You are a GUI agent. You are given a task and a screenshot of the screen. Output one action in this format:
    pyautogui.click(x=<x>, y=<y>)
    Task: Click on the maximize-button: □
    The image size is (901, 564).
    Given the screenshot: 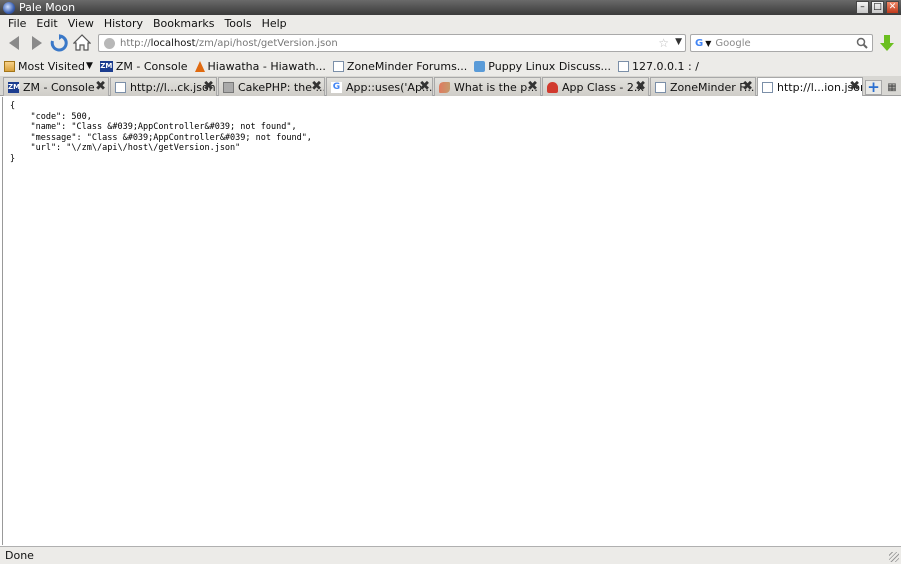 What is the action you would take?
    pyautogui.click(x=877, y=7)
    